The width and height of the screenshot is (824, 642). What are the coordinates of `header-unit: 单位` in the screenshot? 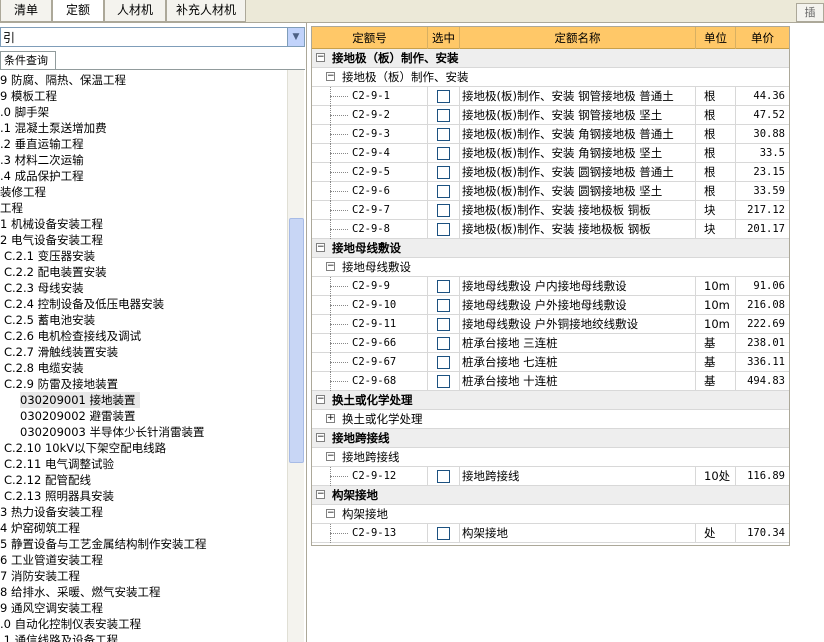 It's located at (716, 38).